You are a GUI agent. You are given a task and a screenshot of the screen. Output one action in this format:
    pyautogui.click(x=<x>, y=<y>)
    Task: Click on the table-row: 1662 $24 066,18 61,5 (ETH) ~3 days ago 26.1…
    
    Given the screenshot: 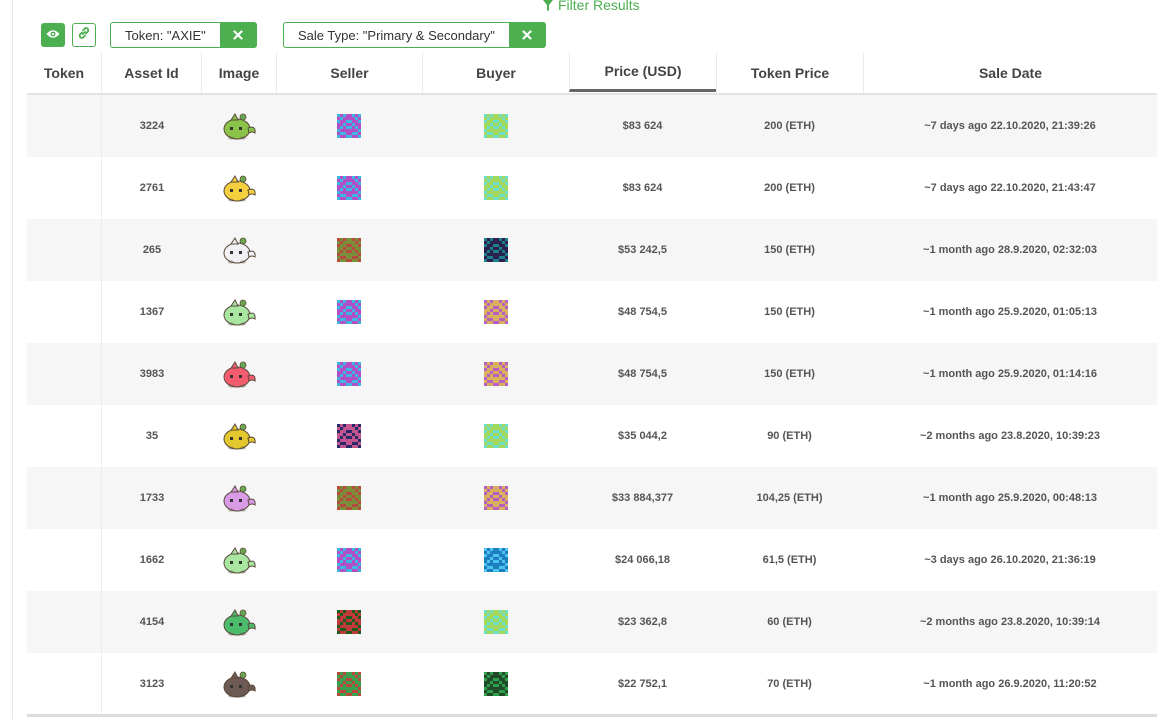 What is the action you would take?
    pyautogui.click(x=592, y=560)
    